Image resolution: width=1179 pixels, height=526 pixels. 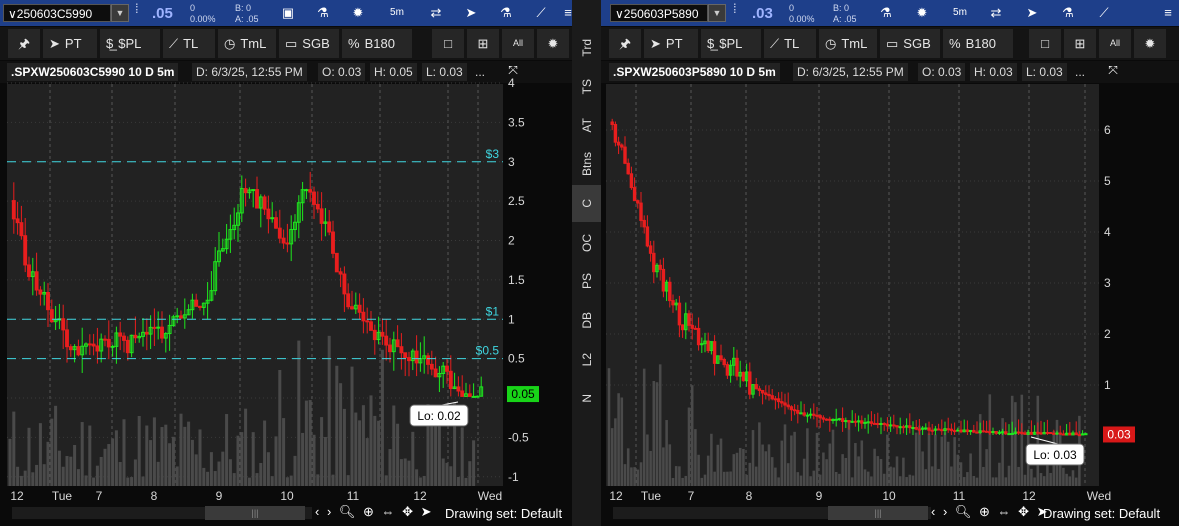 I want to click on lo-label: Lo: 0.02, so click(x=439, y=416).